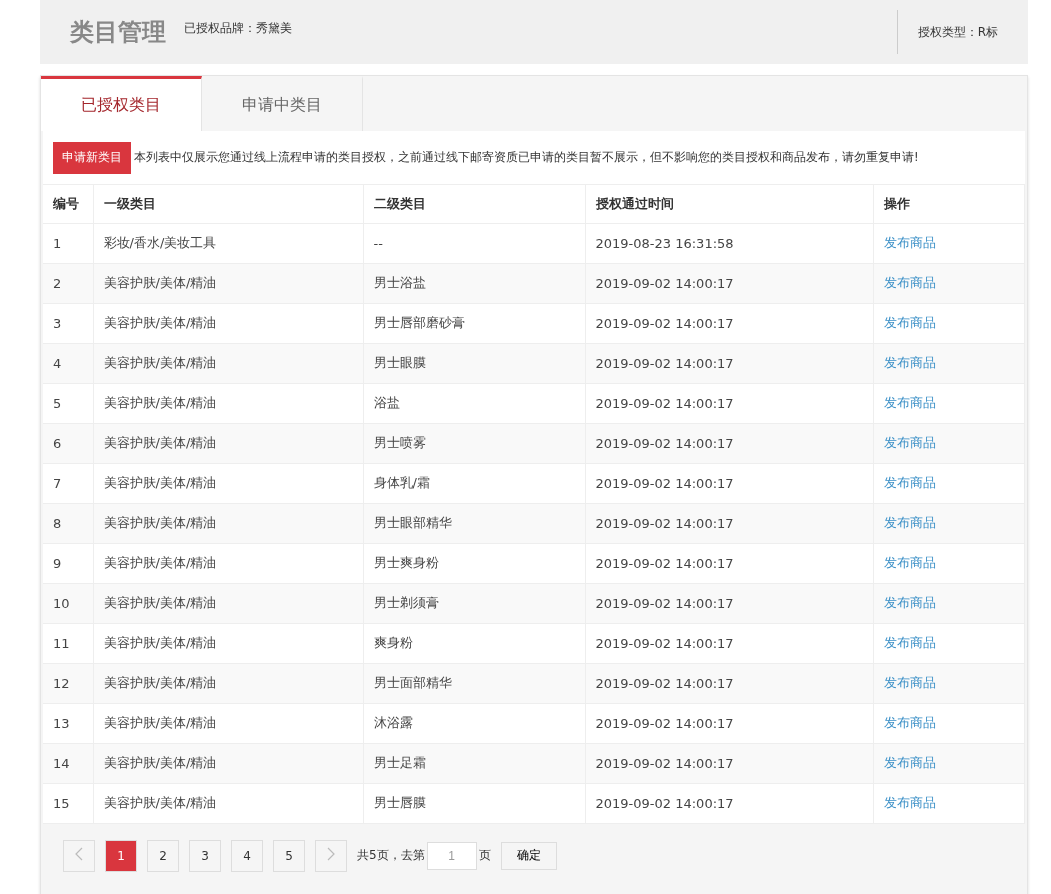 The width and height of the screenshot is (1051, 894). What do you see at coordinates (474, 643) in the screenshot?
I see `table-cell: 爽身粉` at bounding box center [474, 643].